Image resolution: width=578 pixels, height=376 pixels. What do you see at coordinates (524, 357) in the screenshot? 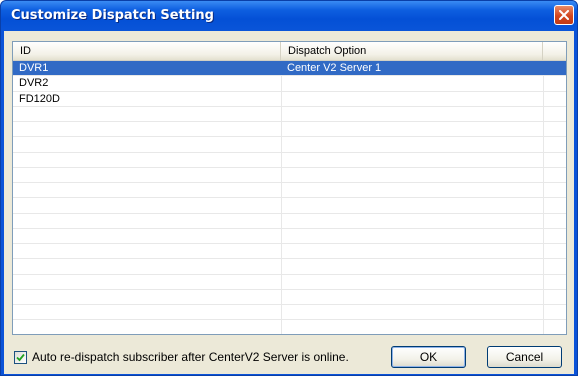
I see `cancel-button: Cancel` at bounding box center [524, 357].